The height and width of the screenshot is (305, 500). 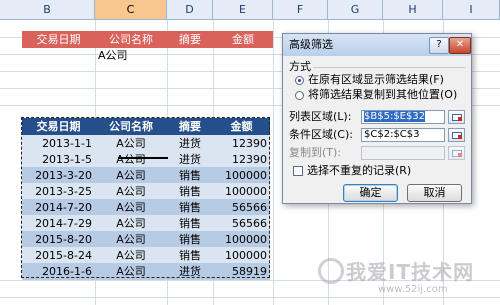 What do you see at coordinates (58, 175) in the screenshot?
I see `cell-date: 2013-3-20` at bounding box center [58, 175].